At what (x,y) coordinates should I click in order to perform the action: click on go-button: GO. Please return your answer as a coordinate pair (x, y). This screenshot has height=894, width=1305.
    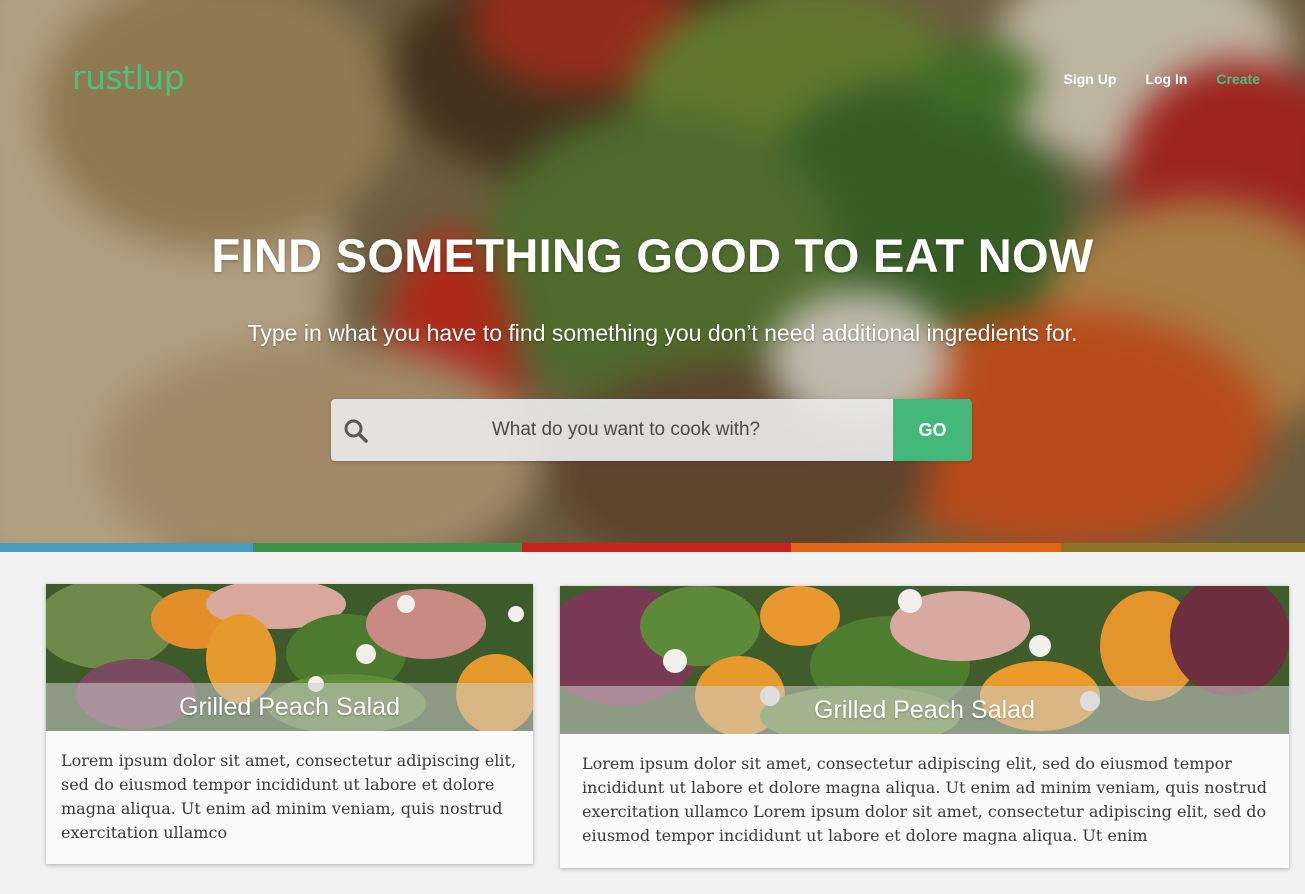
    Looking at the image, I should click on (932, 430).